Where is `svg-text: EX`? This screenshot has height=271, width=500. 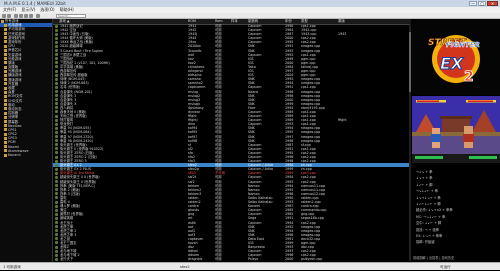
svg-text: EX is located at coordinates (452, 63).